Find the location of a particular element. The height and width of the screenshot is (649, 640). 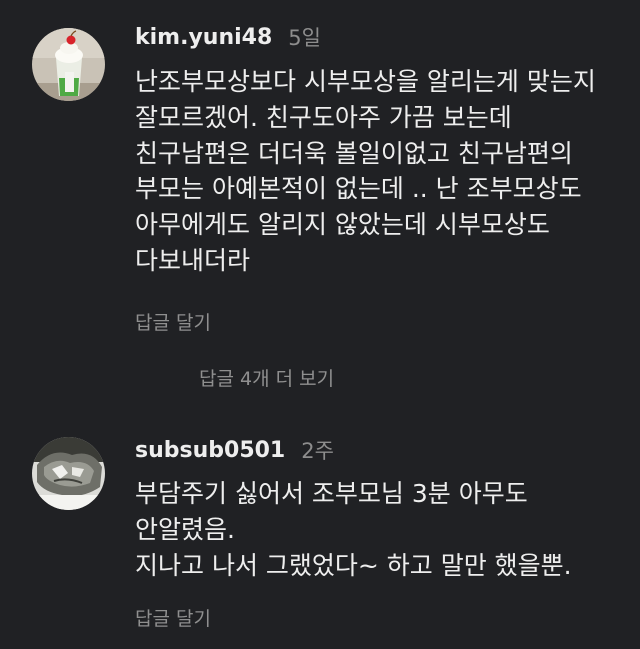

comment-line: 친구남편은 더더욱 볼일이없고 친구남편의 is located at coordinates (354, 153).